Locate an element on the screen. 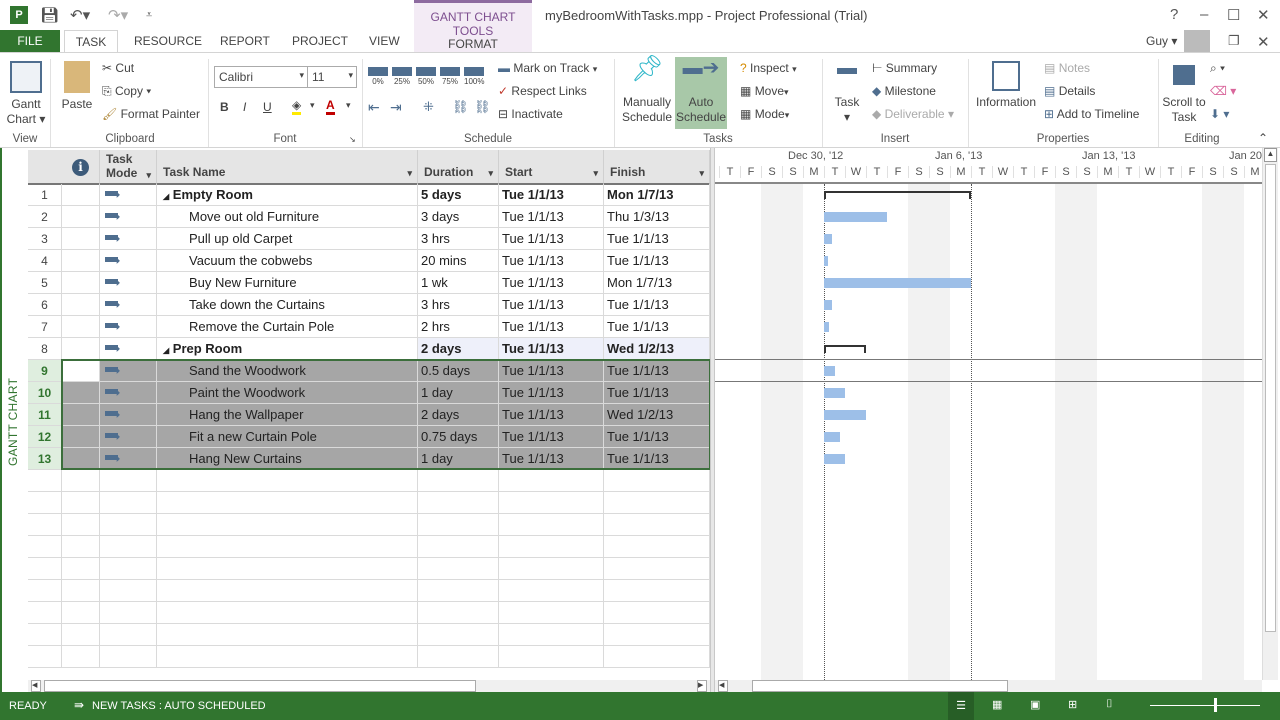  summary-button: ⊢ Summary is located at coordinates (904, 68).